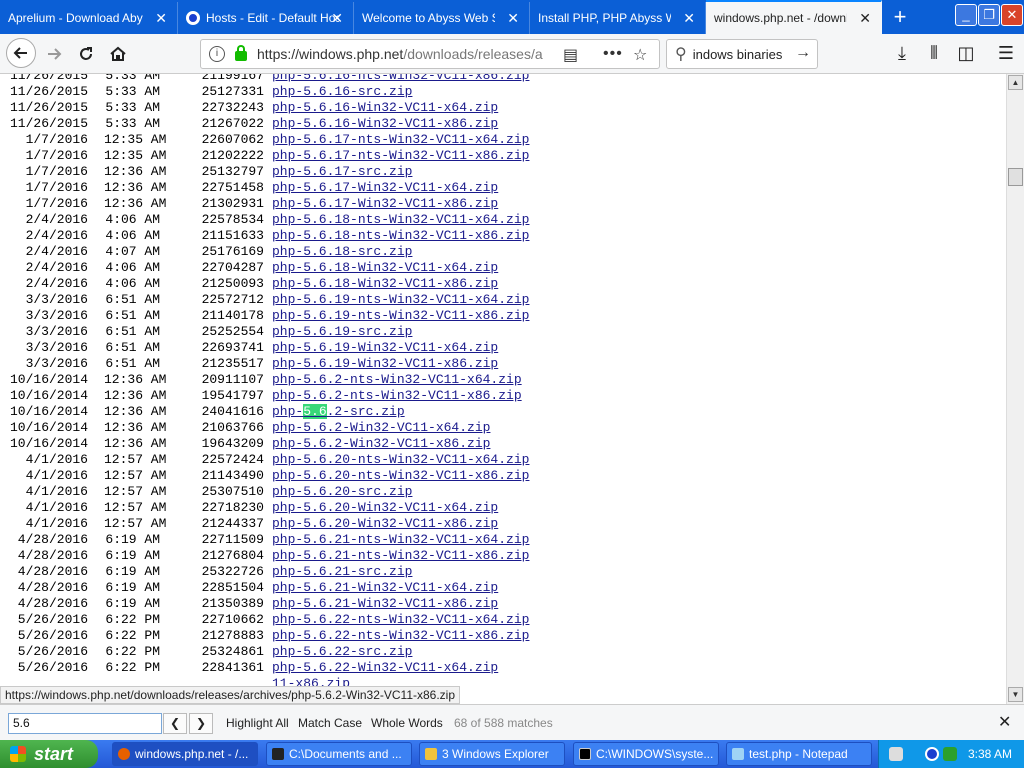 This screenshot has height=768, width=1024. I want to click on file-link: php-5.6.17-Win32-VC11-x64.zip, so click(385, 188).